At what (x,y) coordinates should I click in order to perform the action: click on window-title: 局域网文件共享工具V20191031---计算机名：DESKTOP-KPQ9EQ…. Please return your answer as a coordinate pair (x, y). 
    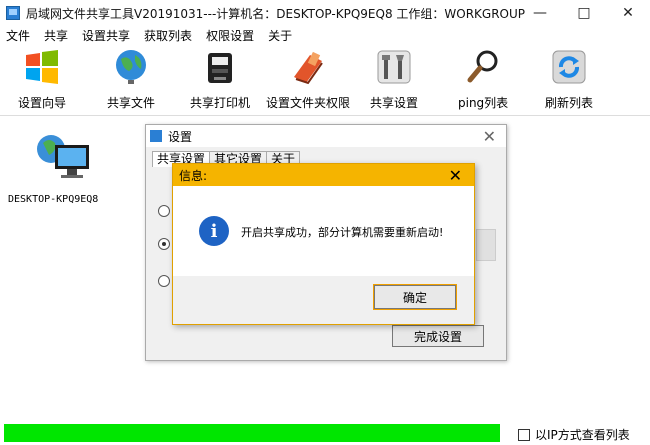
    Looking at the image, I should click on (276, 13).